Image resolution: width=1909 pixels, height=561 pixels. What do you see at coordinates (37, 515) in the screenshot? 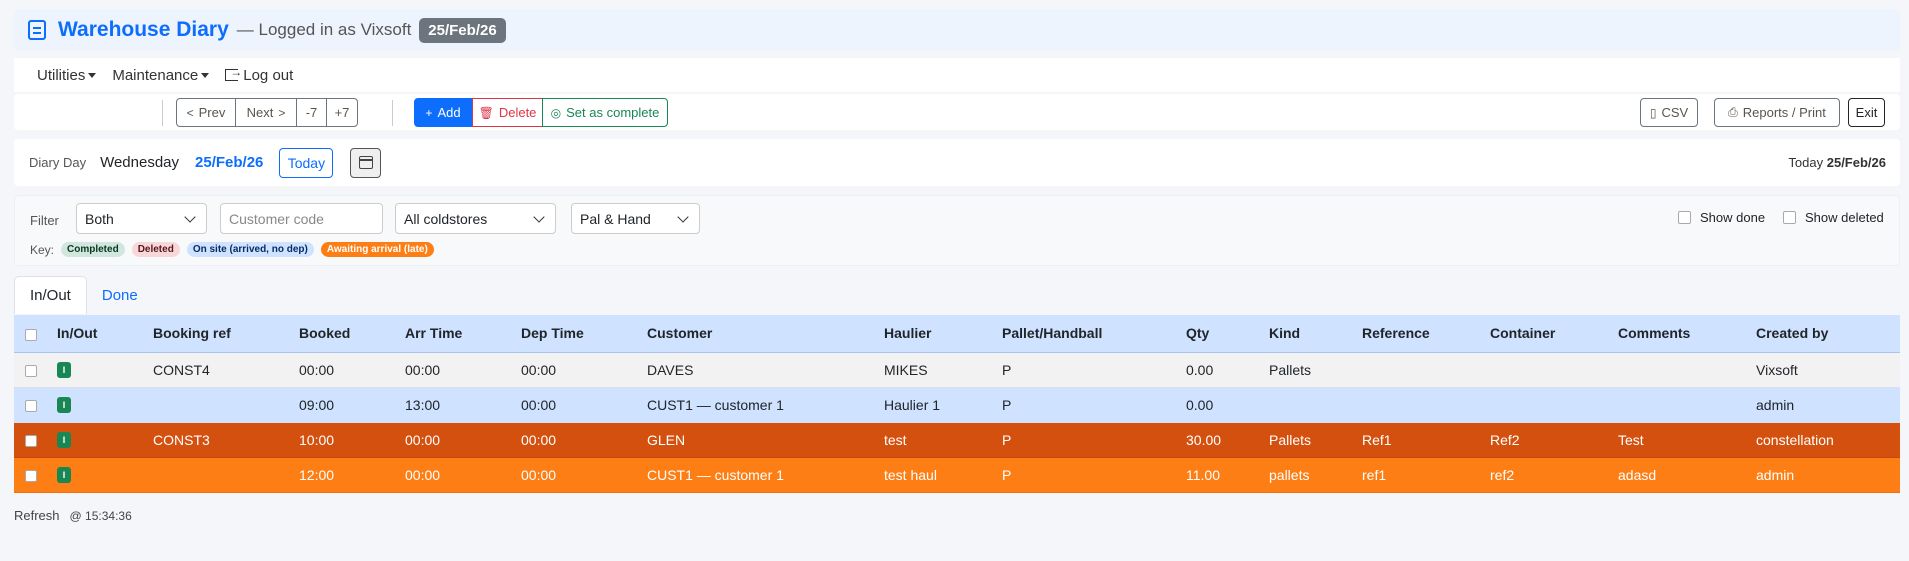
I see `refresh-link: Refresh` at bounding box center [37, 515].